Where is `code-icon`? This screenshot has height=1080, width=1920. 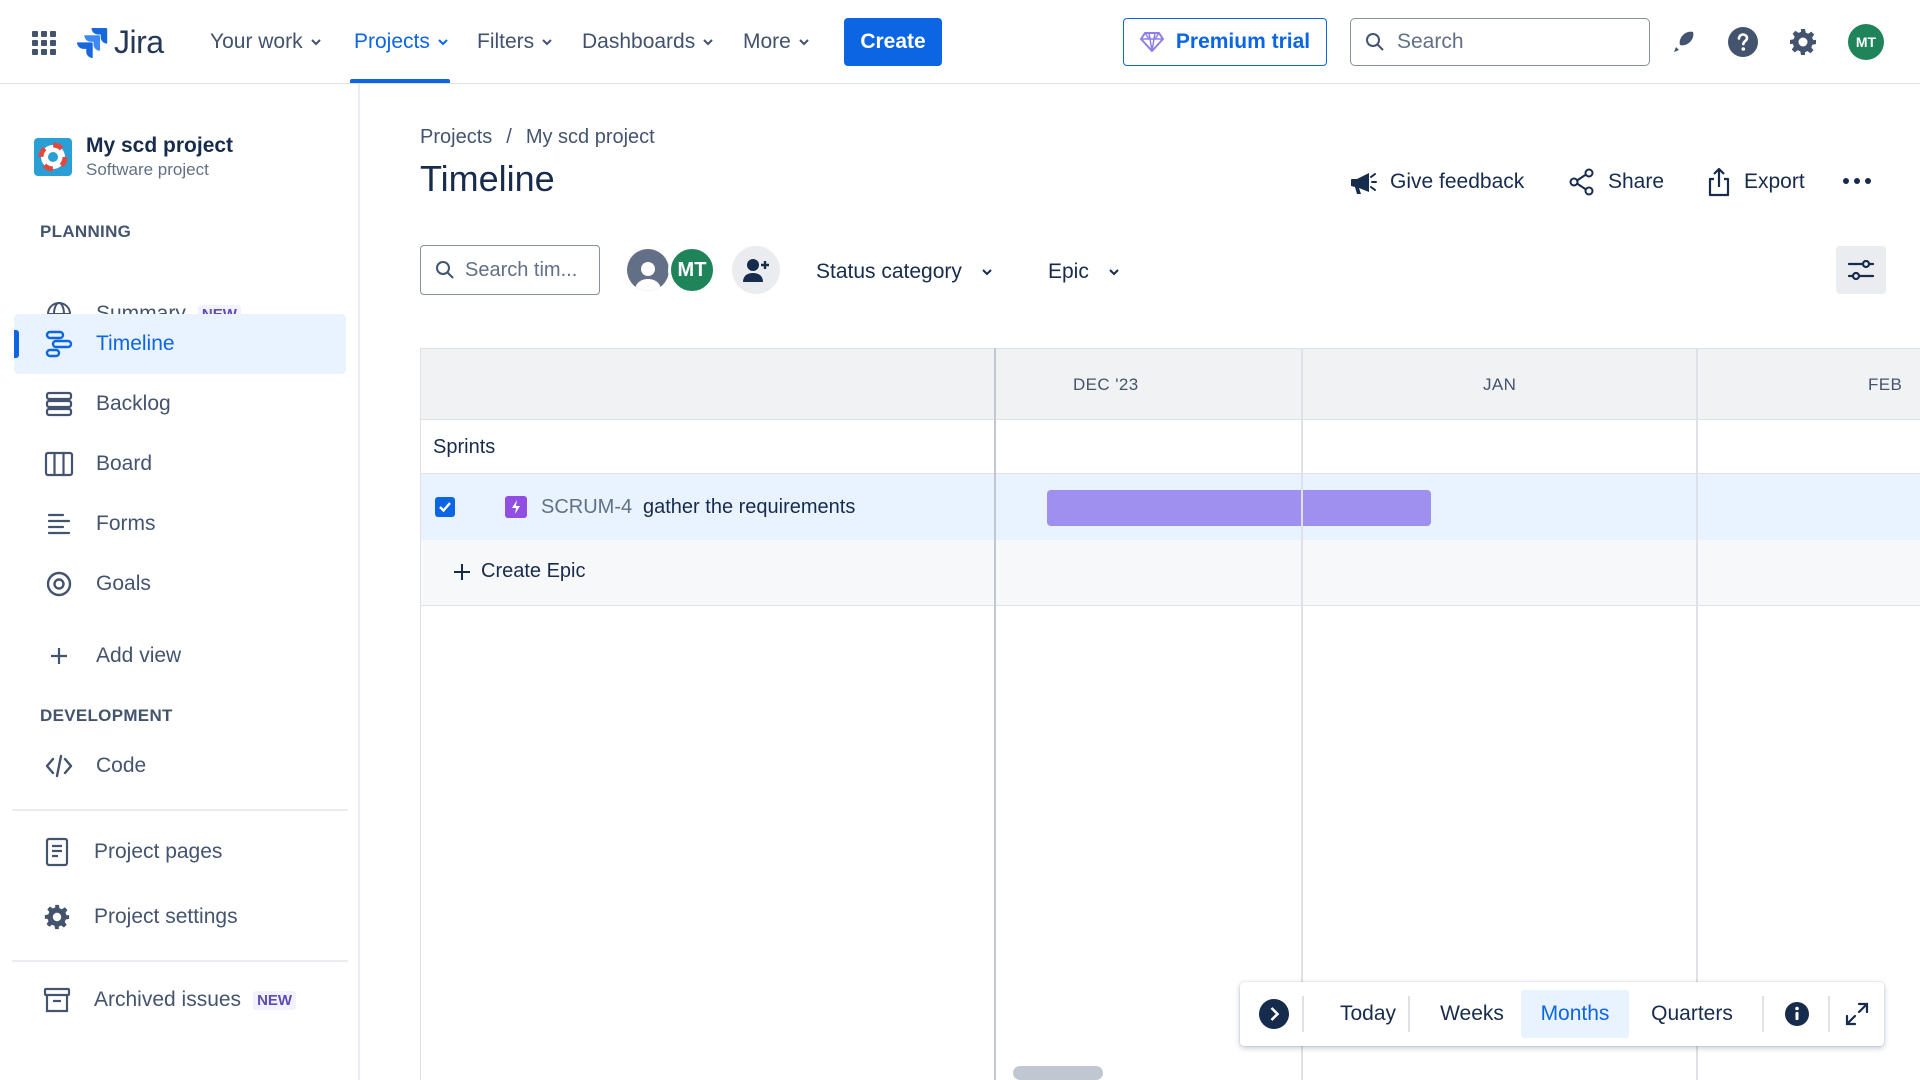 code-icon is located at coordinates (59, 766).